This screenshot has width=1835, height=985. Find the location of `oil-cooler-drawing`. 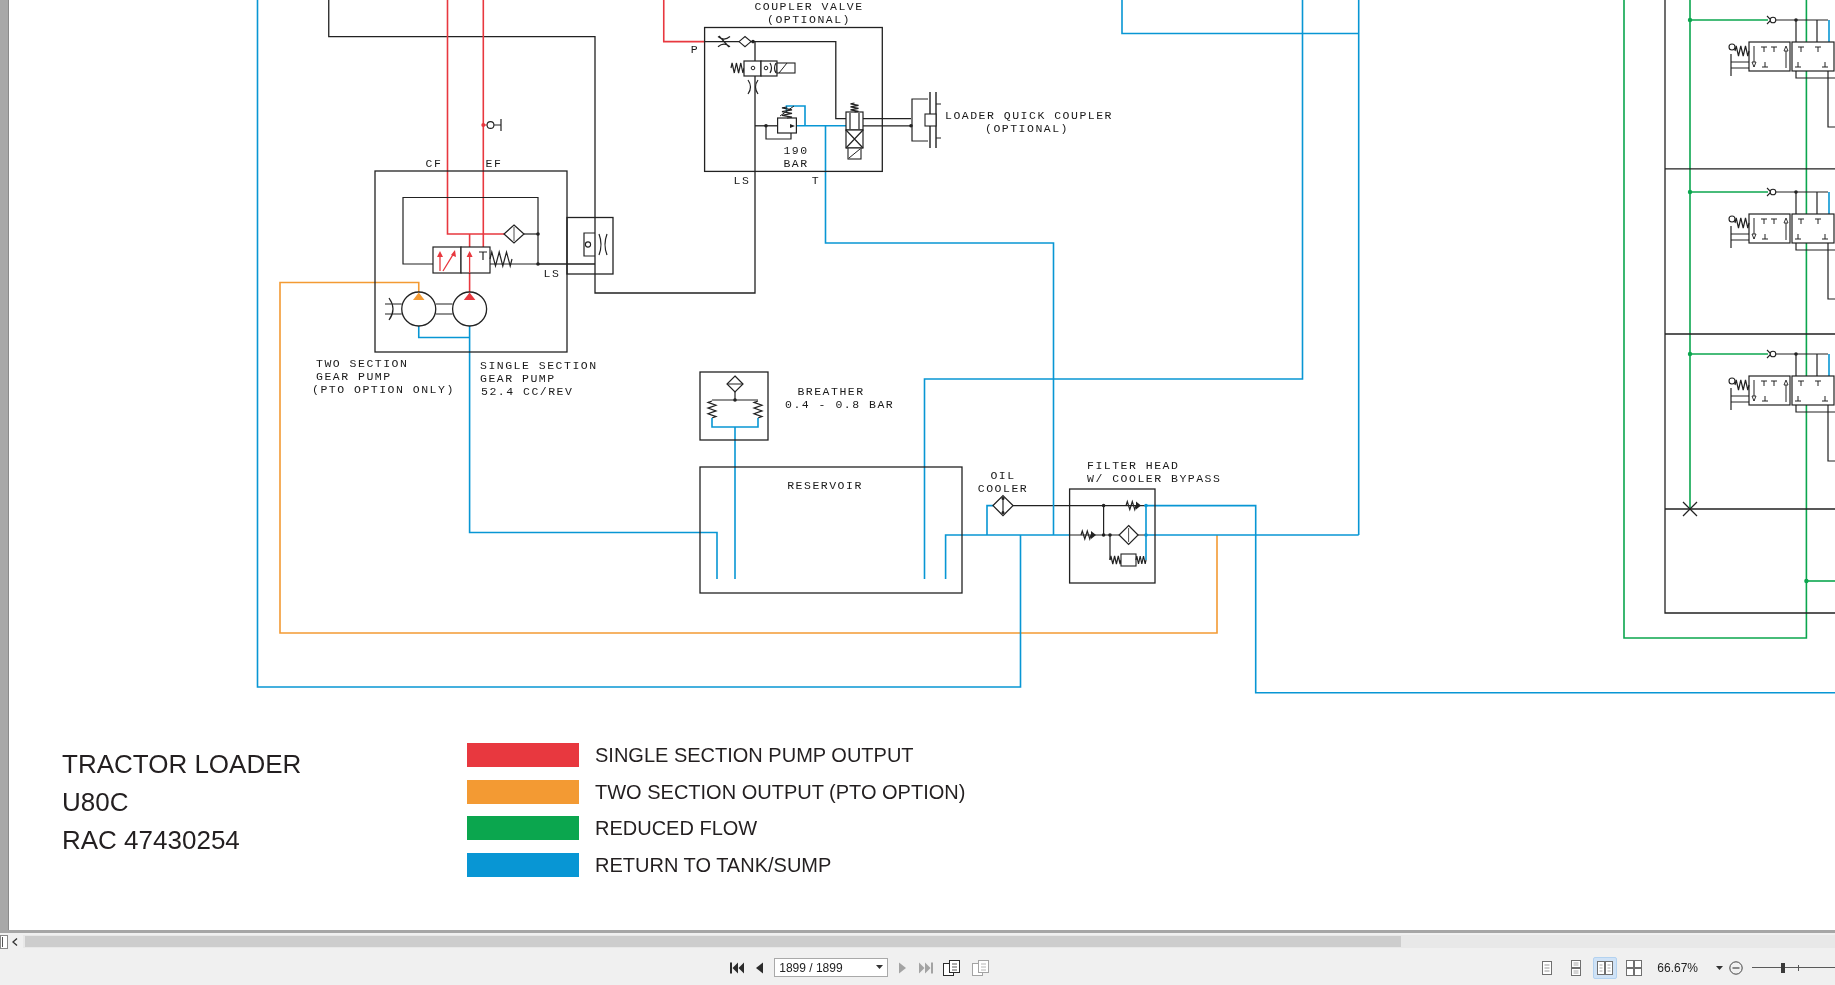

oil-cooler-drawing is located at coordinates (1003, 505).